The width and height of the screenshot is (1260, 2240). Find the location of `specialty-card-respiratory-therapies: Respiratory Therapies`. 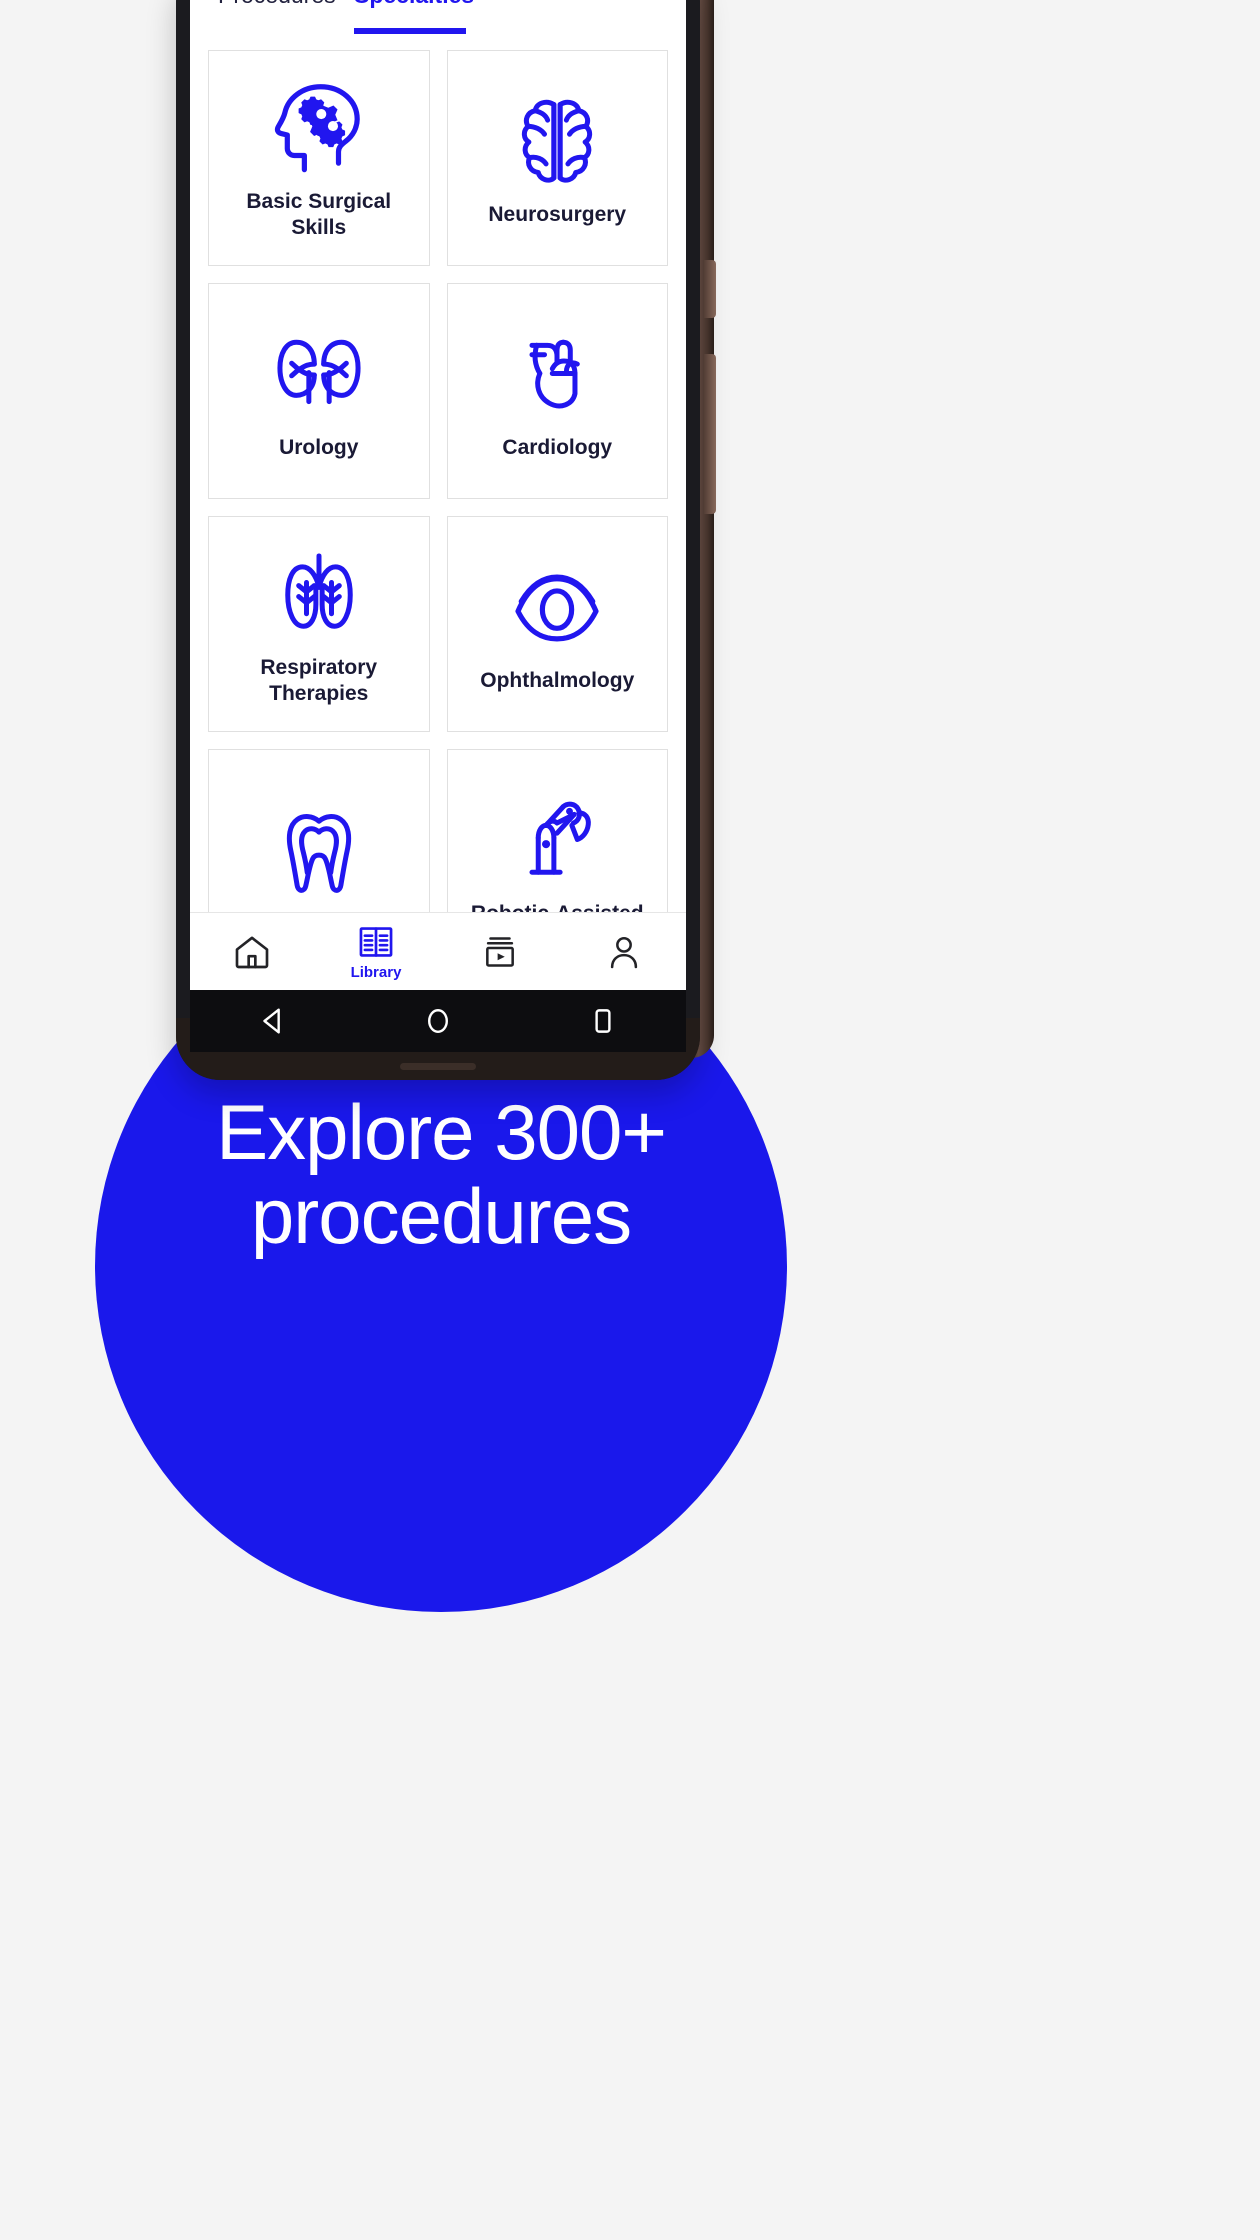

specialty-card-respiratory-therapies: Respiratory Therapies is located at coordinates (319, 624).